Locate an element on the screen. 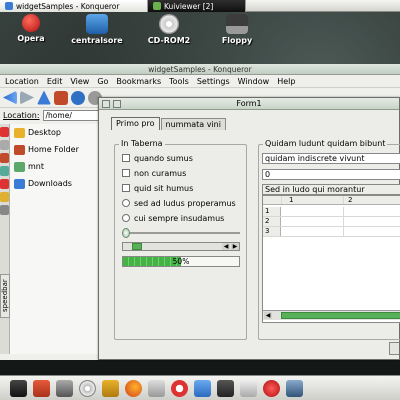  kuiviewer-icon is located at coordinates (157, 6).